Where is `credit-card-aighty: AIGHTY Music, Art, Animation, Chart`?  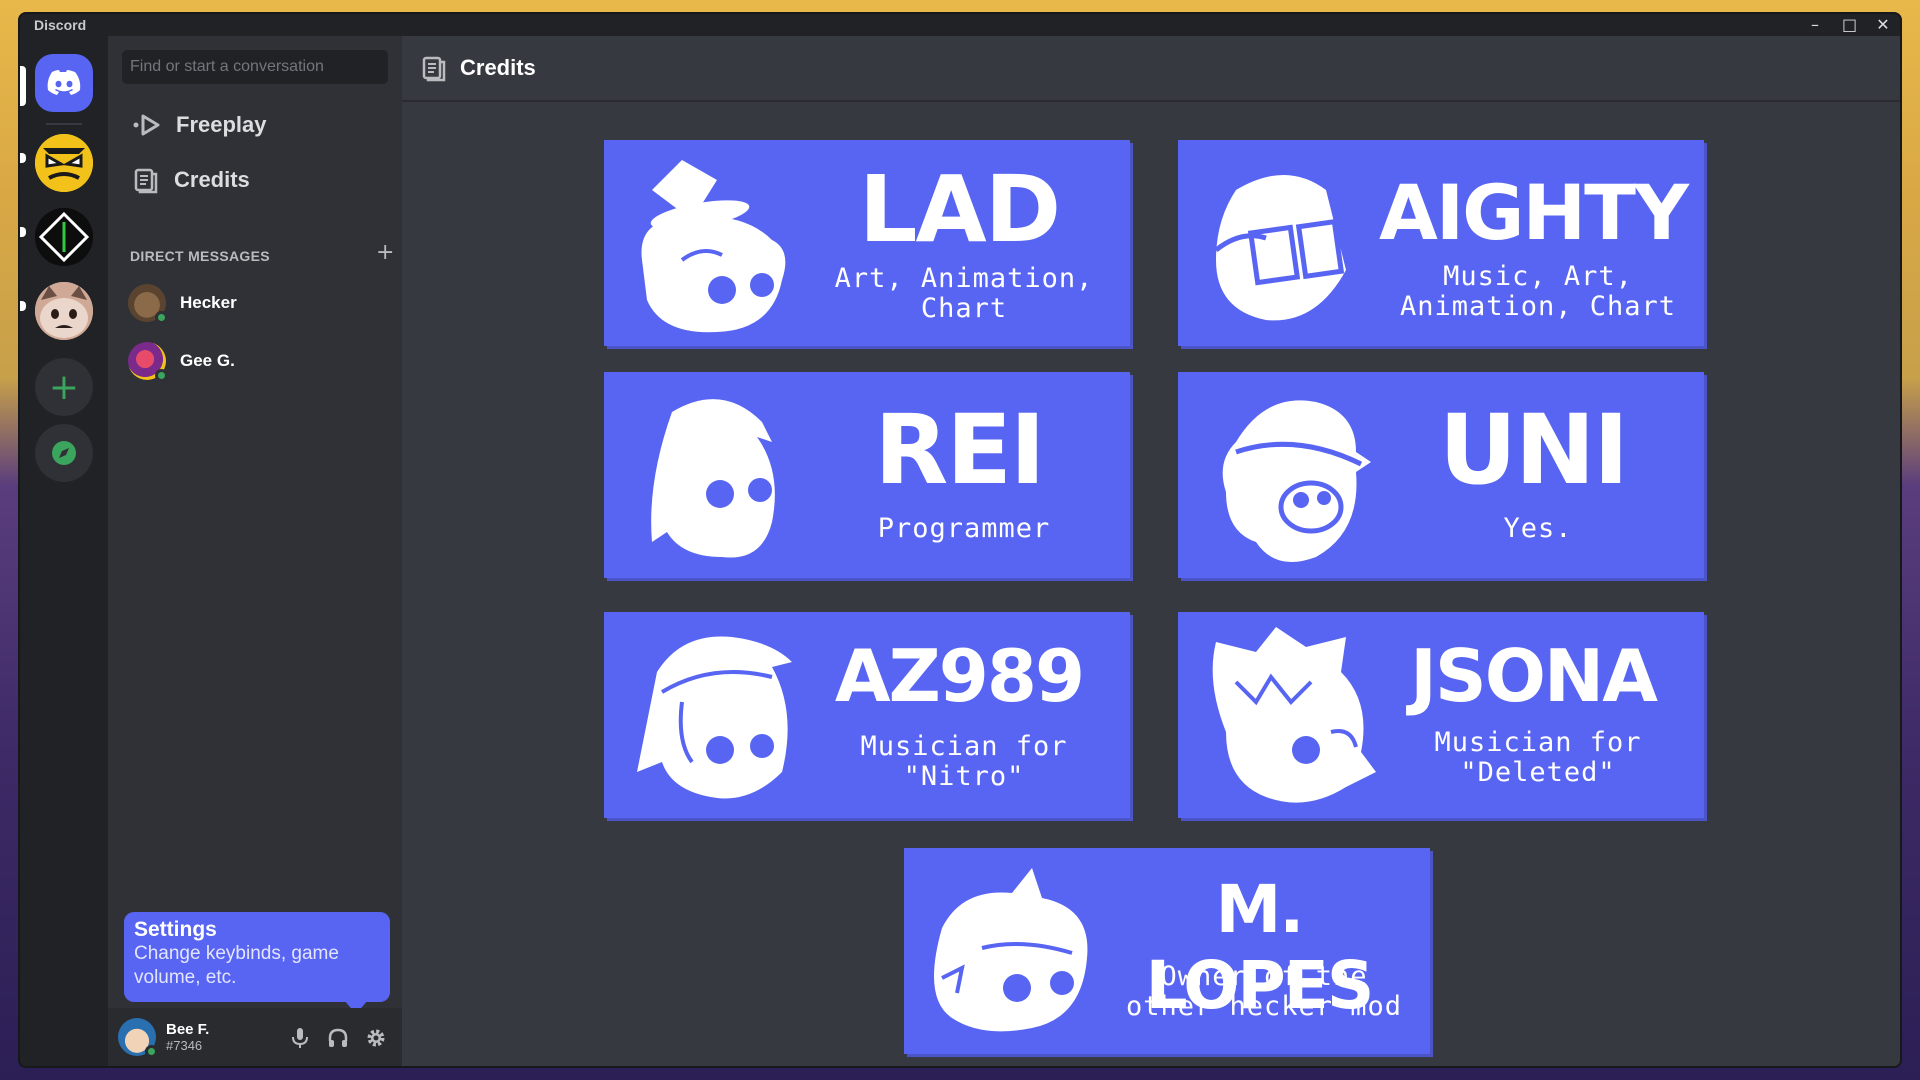
credit-card-aighty: AIGHTY Music, Art, Animation, Chart is located at coordinates (1441, 243).